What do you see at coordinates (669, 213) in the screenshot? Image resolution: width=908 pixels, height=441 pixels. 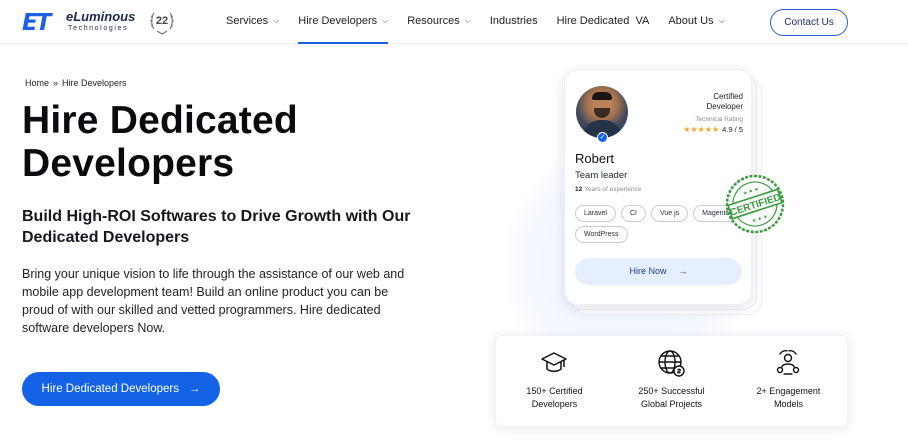 I see `skill-tag: Vue js` at bounding box center [669, 213].